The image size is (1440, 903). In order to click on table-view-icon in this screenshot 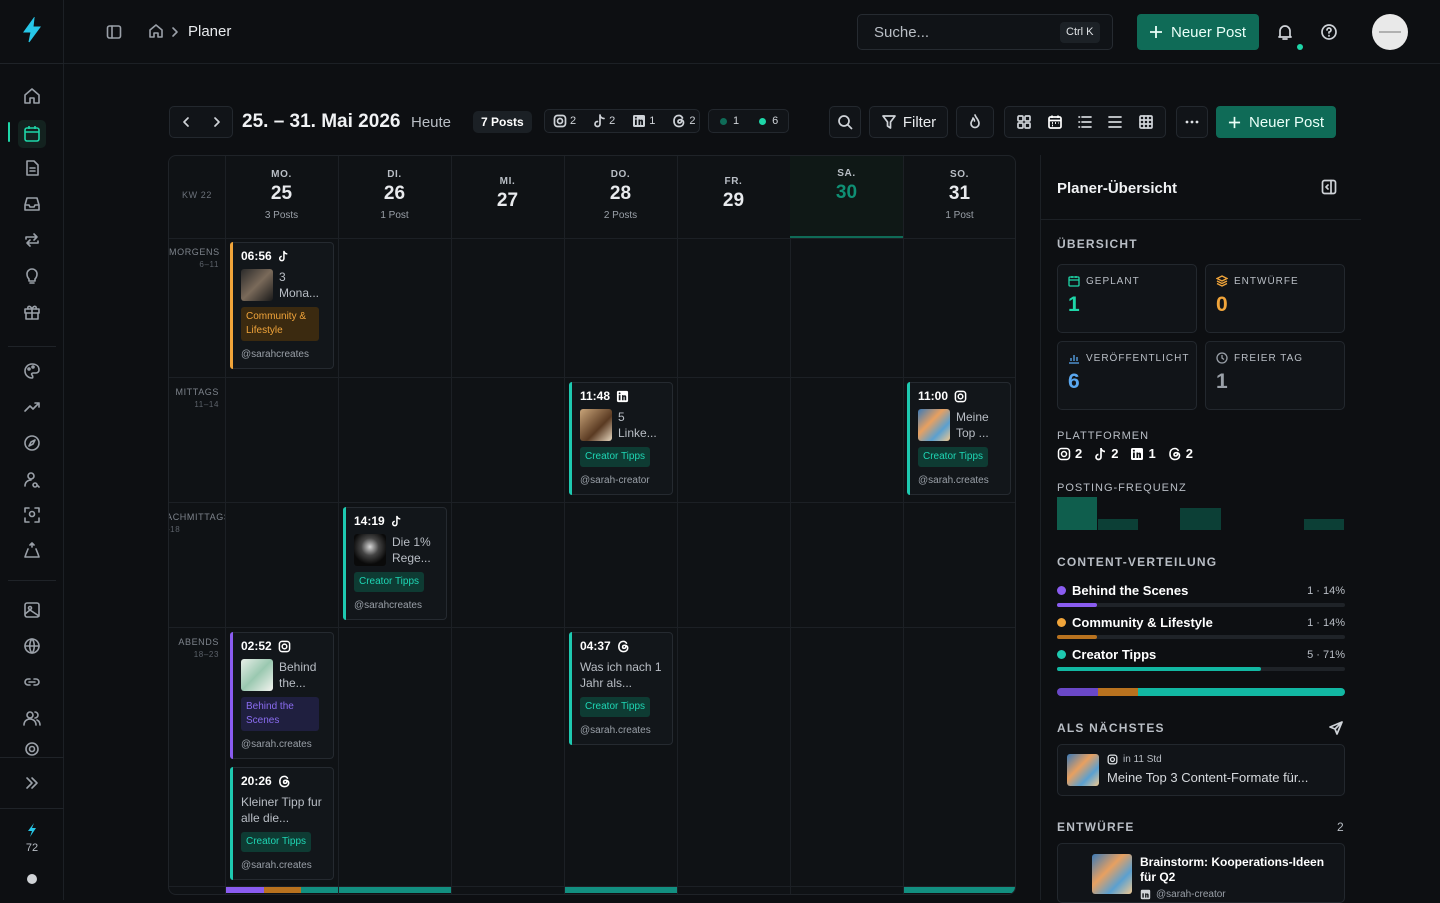, I will do `click(1146, 122)`.